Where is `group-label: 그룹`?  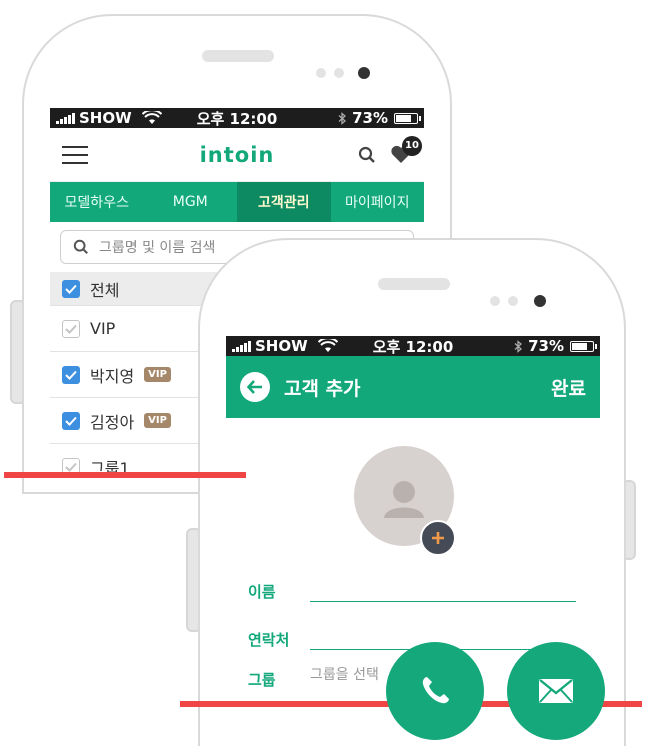
group-label: 그룹 is located at coordinates (262, 680).